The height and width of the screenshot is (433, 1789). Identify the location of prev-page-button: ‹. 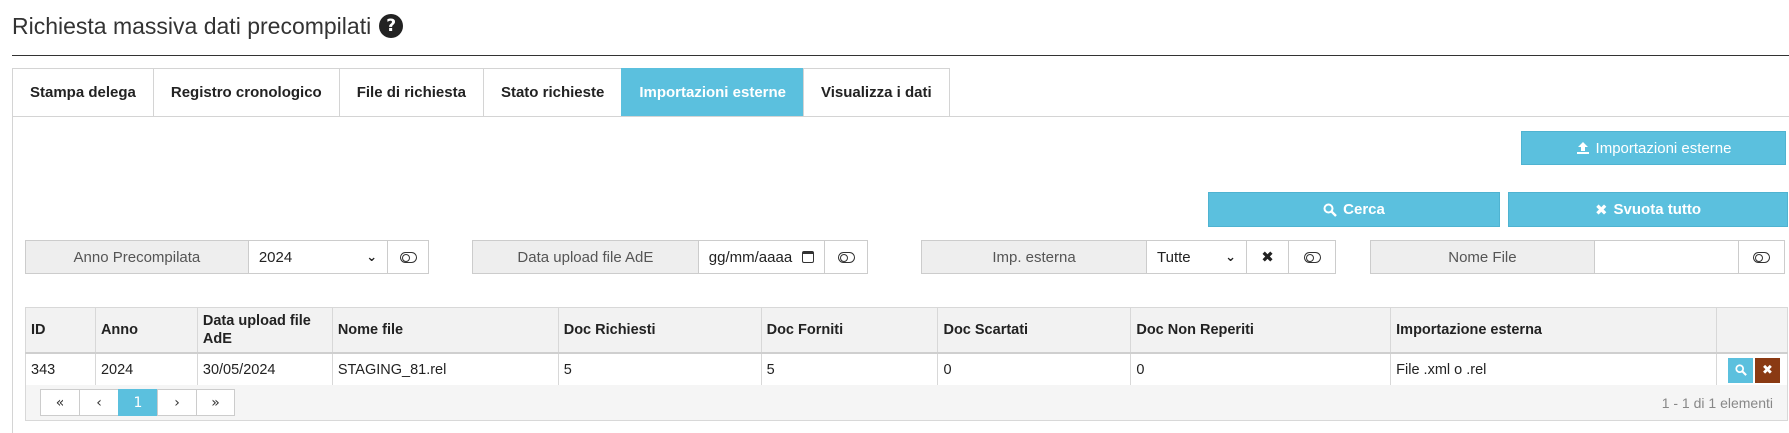
(98, 402).